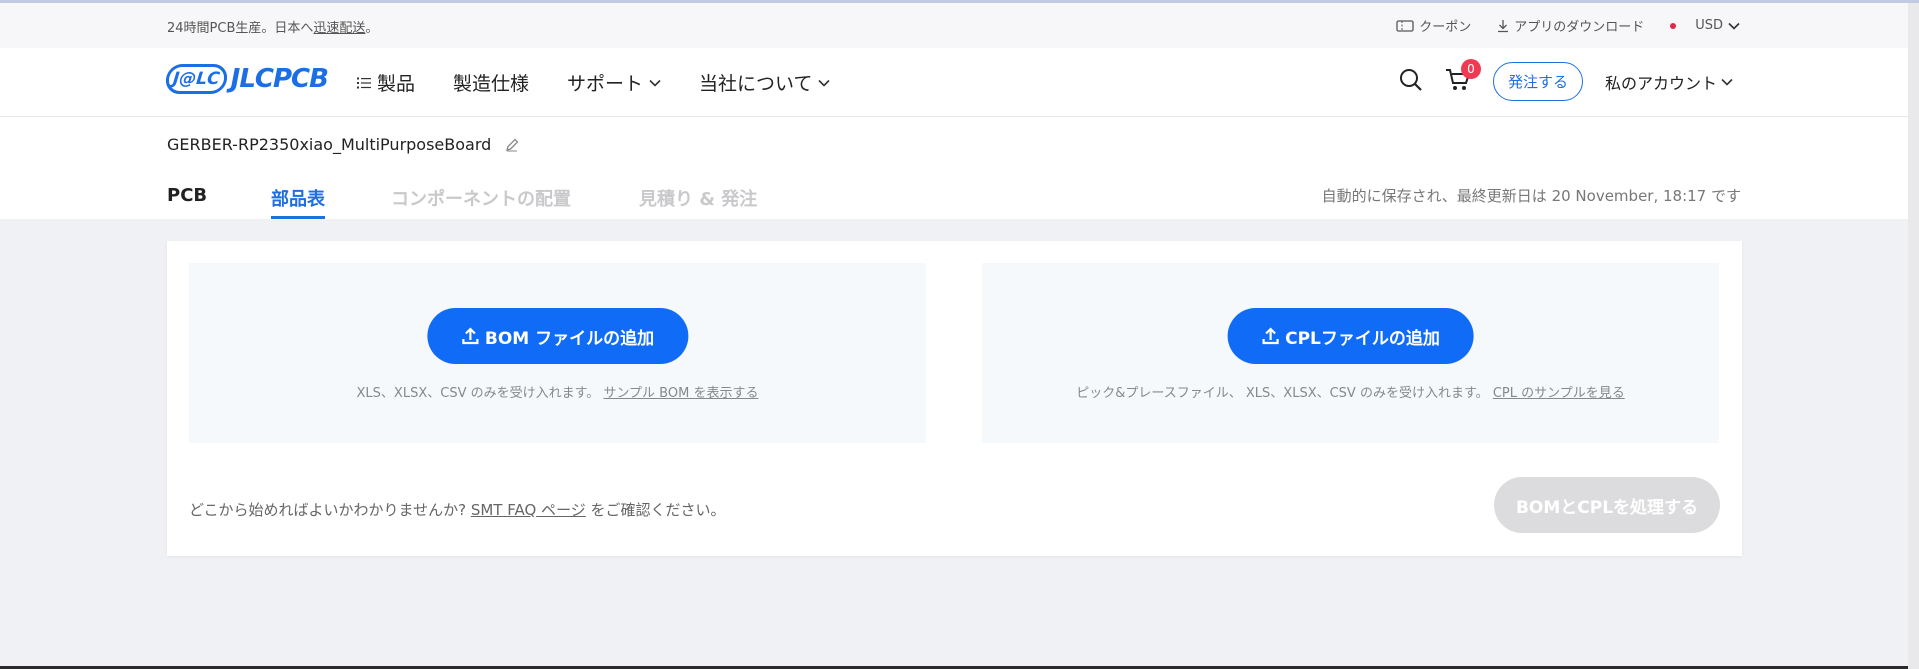 The width and height of the screenshot is (1919, 669). I want to click on coupon-link: クーポン, so click(1433, 25).